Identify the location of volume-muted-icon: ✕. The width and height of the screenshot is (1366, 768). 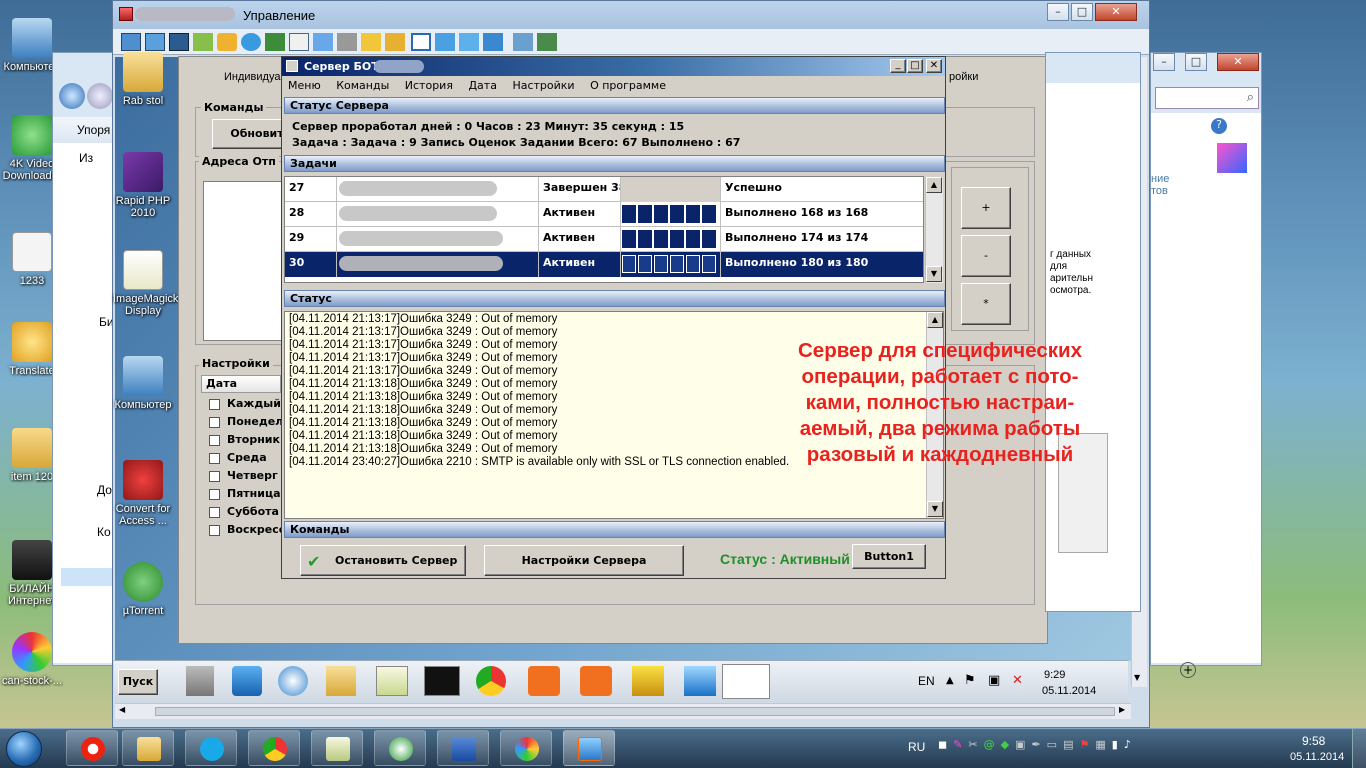
(1017, 680).